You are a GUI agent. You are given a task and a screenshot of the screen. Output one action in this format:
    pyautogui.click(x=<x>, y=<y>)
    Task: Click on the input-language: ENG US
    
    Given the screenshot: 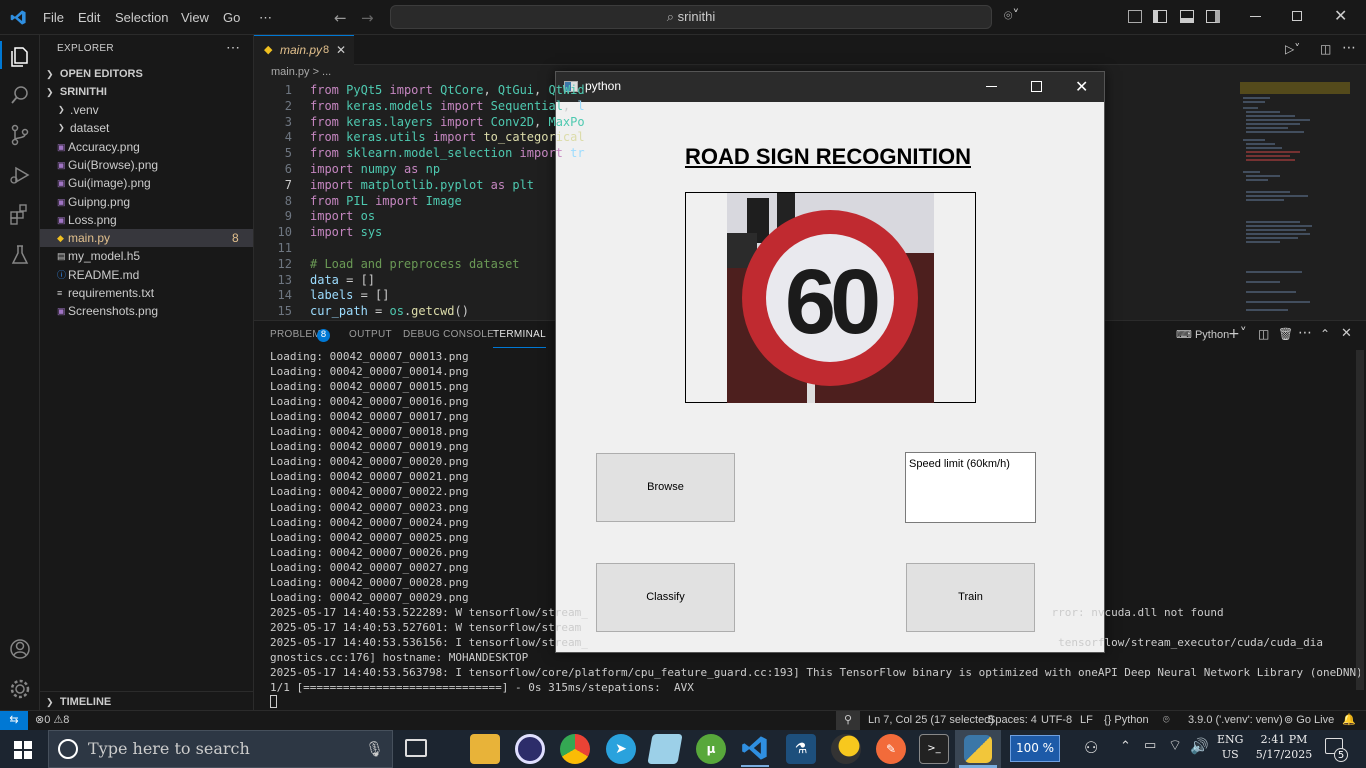 What is the action you would take?
    pyautogui.click(x=1230, y=747)
    